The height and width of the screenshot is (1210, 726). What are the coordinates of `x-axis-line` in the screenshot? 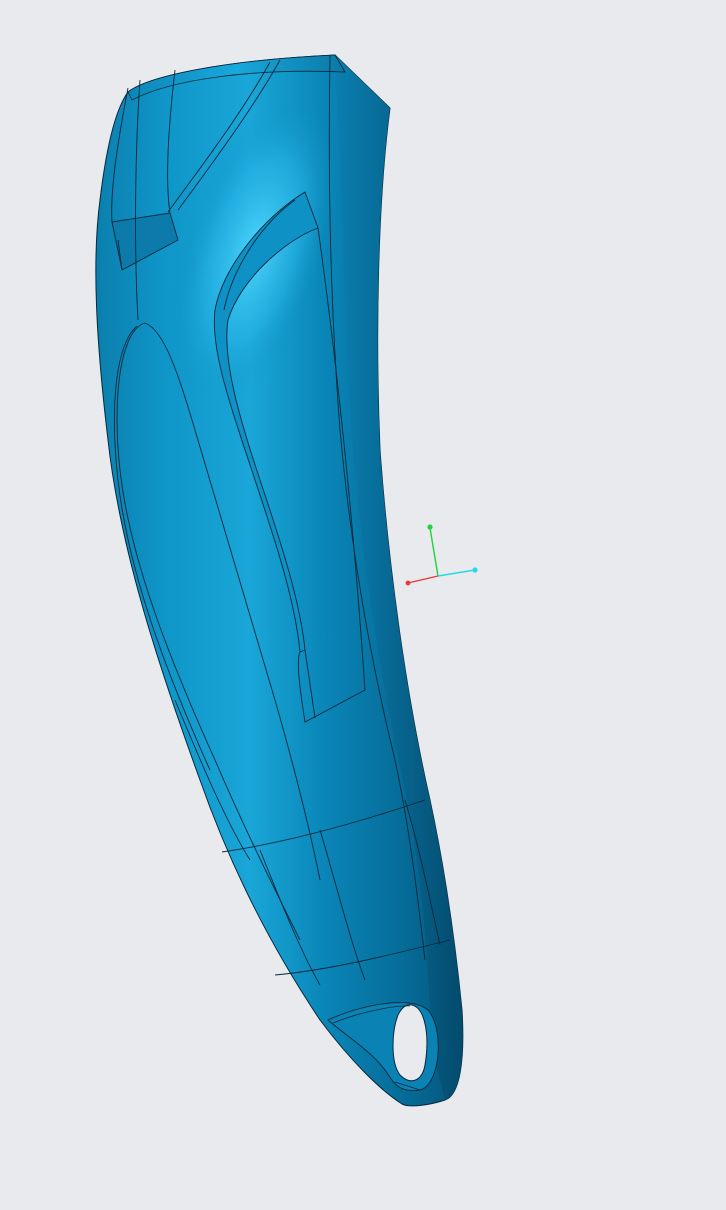 It's located at (423, 579).